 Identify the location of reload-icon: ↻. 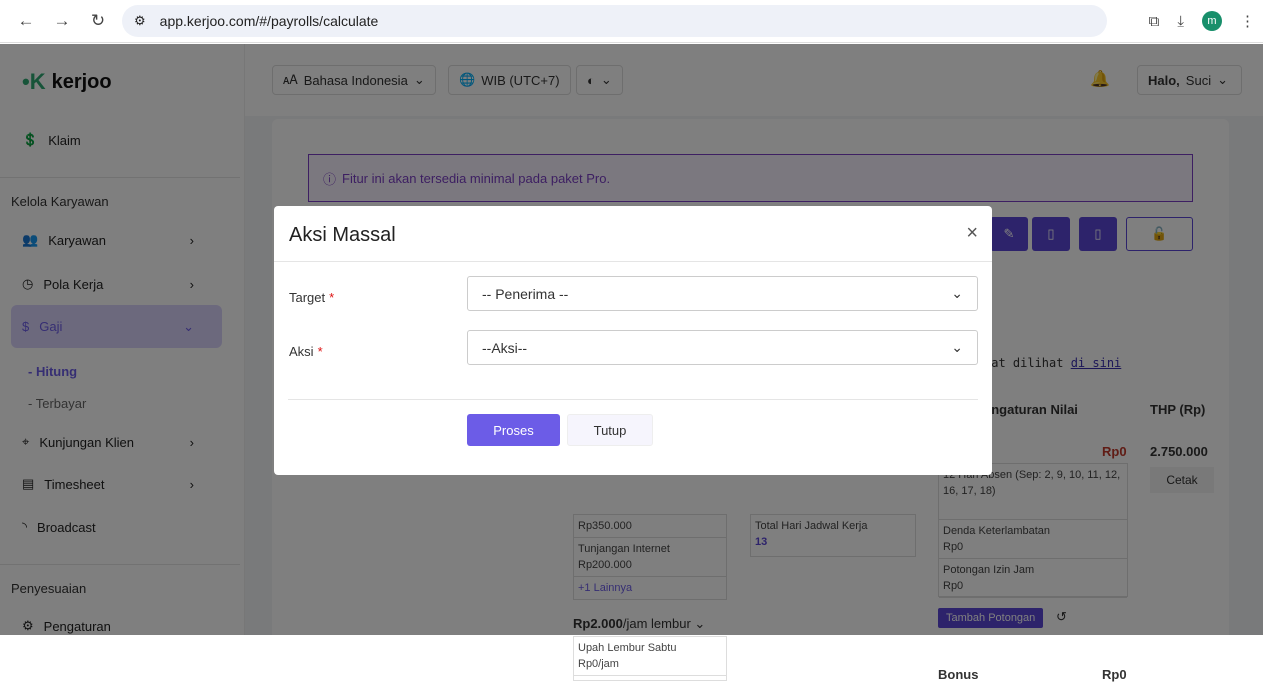
(98, 21).